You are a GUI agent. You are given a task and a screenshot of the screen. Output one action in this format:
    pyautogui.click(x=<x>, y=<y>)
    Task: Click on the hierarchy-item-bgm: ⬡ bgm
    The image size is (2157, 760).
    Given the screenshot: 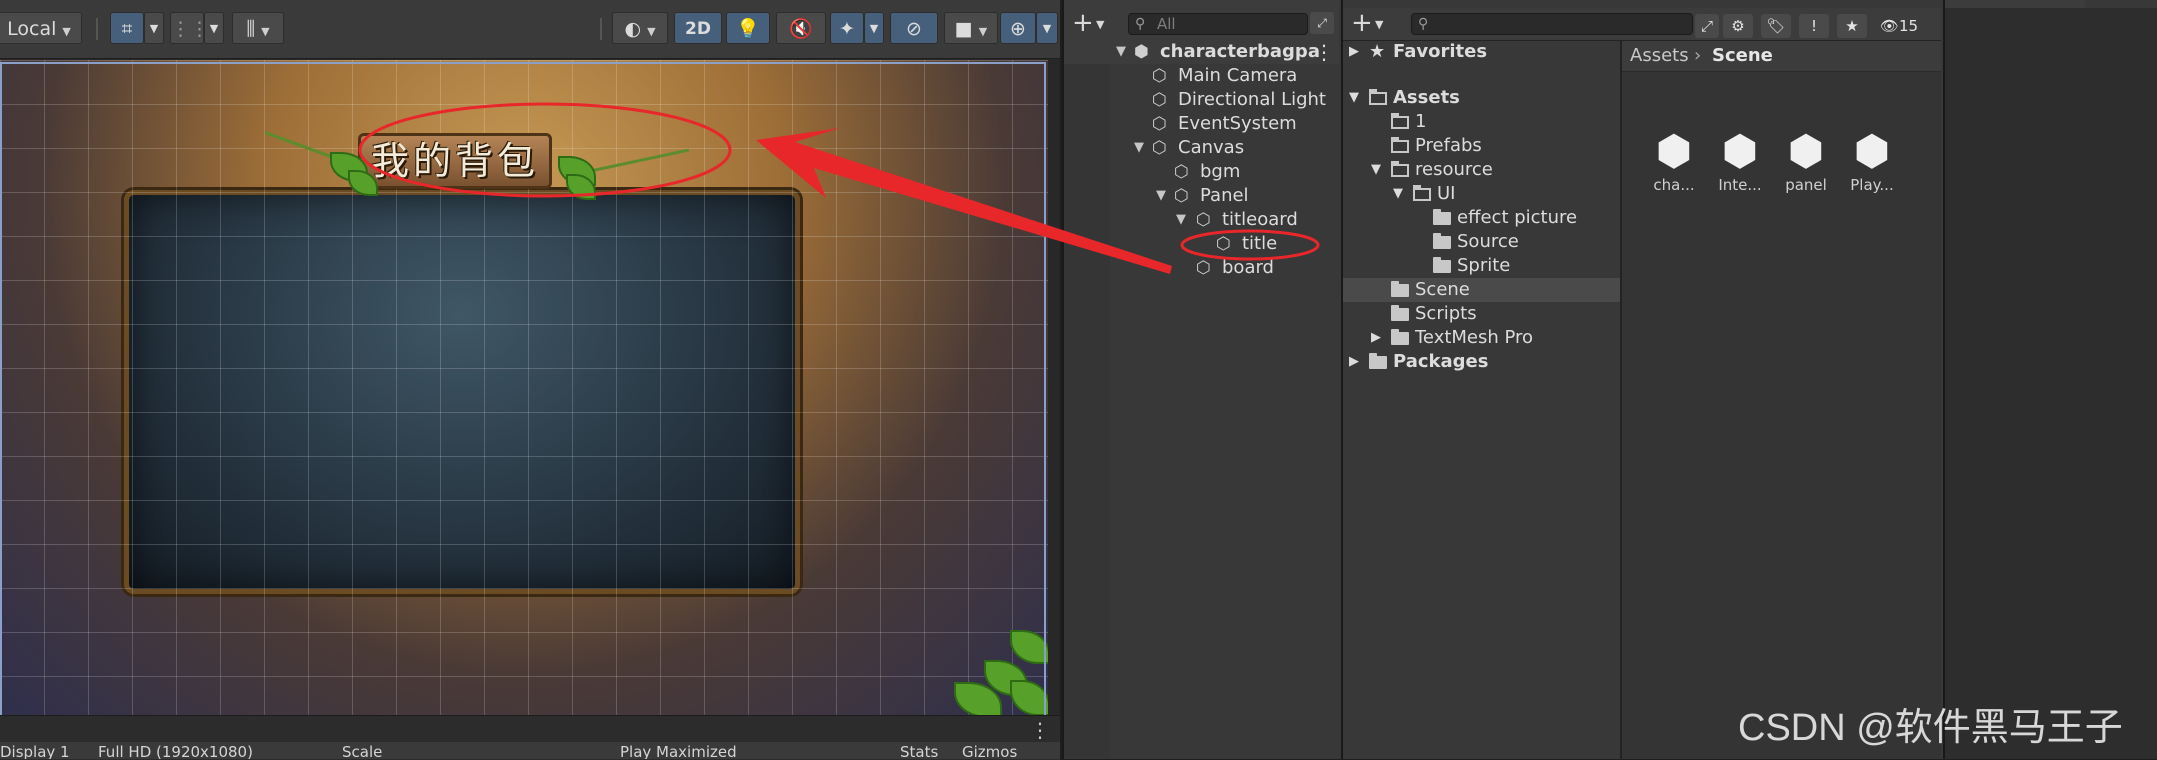 What is the action you would take?
    pyautogui.click(x=1201, y=172)
    